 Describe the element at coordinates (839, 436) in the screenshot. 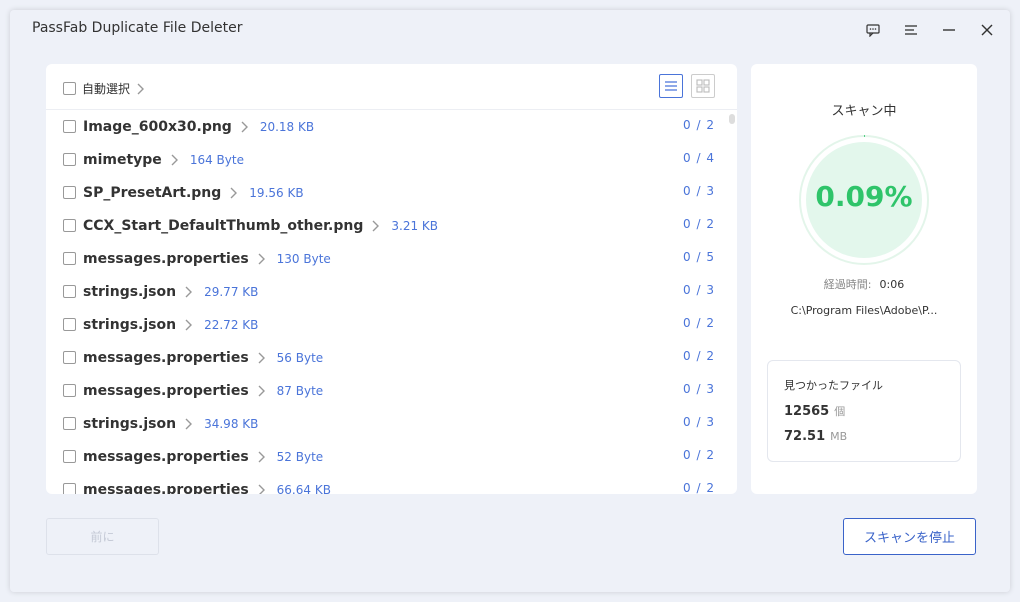

I see `found-size-unit: MB` at that location.